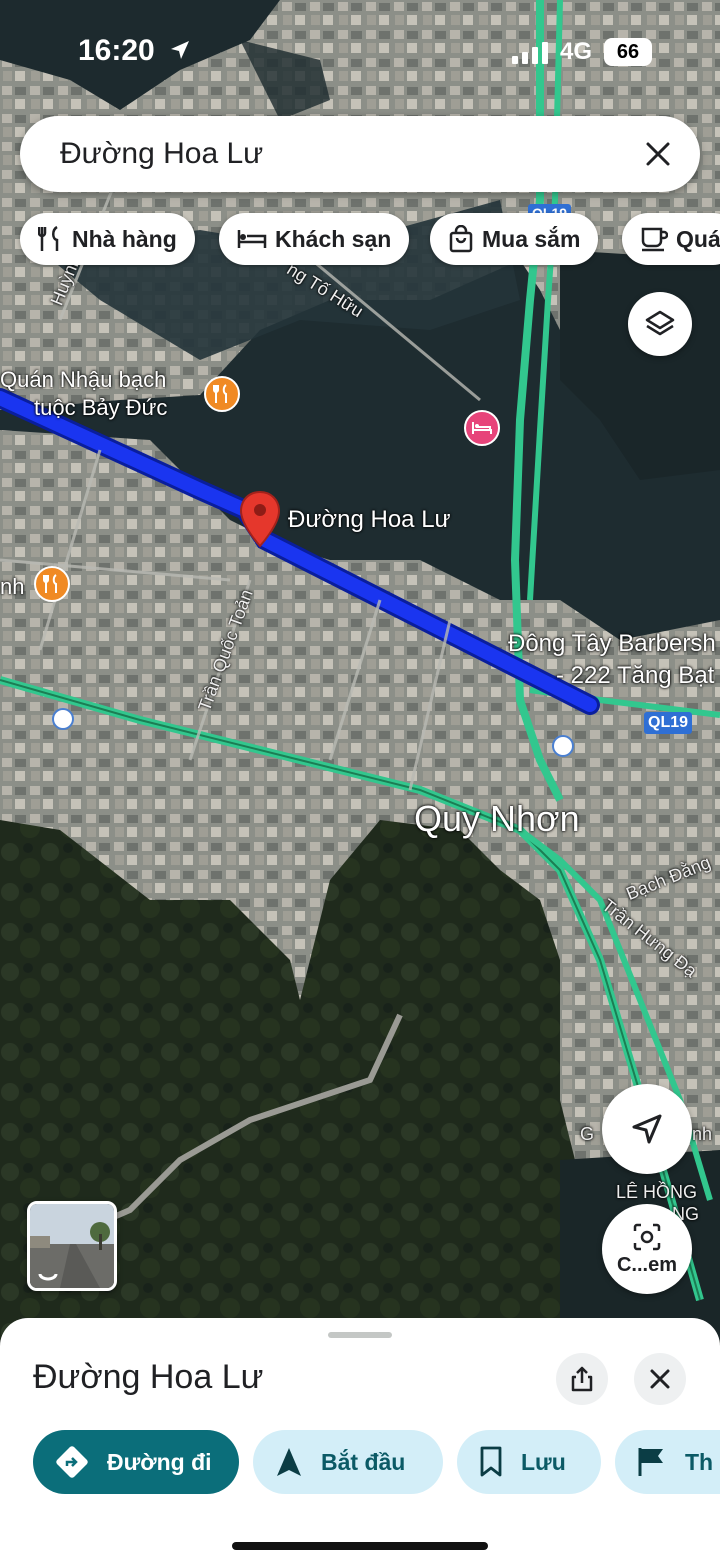 This screenshot has height=1564, width=720. Describe the element at coordinates (360, 1335) in the screenshot. I see `sheet-grabber` at that location.